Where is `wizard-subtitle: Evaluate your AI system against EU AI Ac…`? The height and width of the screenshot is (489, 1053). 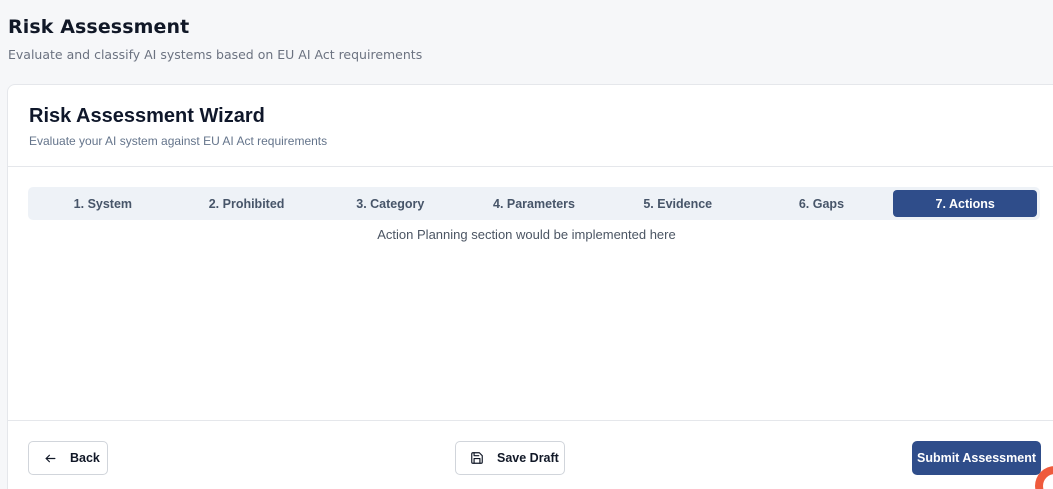
wizard-subtitle: Evaluate your AI system against EU AI Ac… is located at coordinates (178, 141).